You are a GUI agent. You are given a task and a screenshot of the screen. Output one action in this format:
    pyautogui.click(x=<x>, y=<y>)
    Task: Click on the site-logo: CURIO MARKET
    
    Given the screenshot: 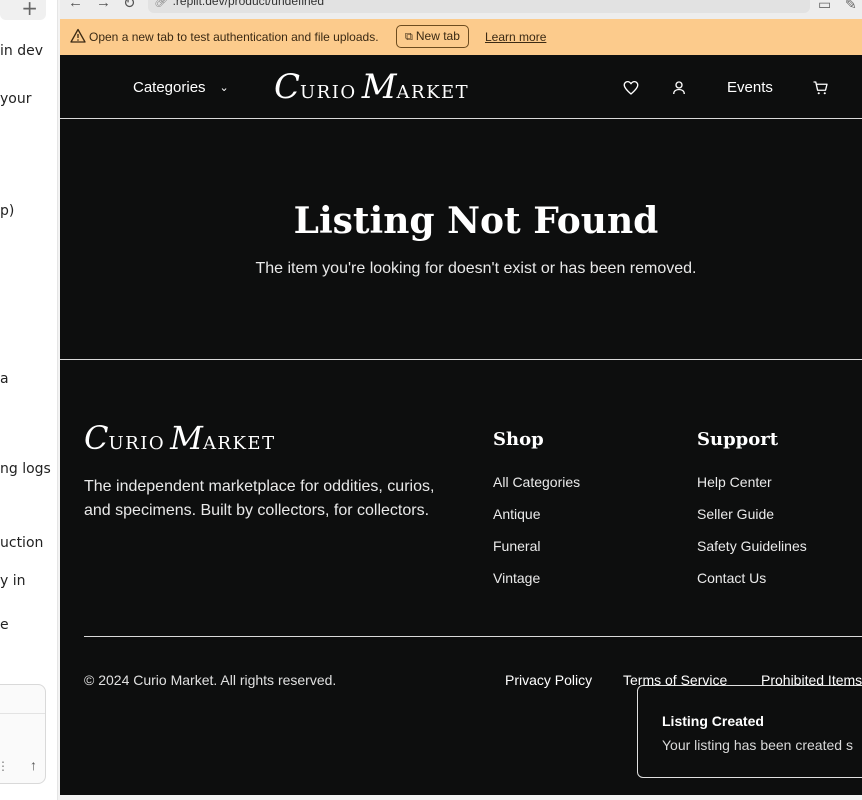 What is the action you would take?
    pyautogui.click(x=371, y=87)
    